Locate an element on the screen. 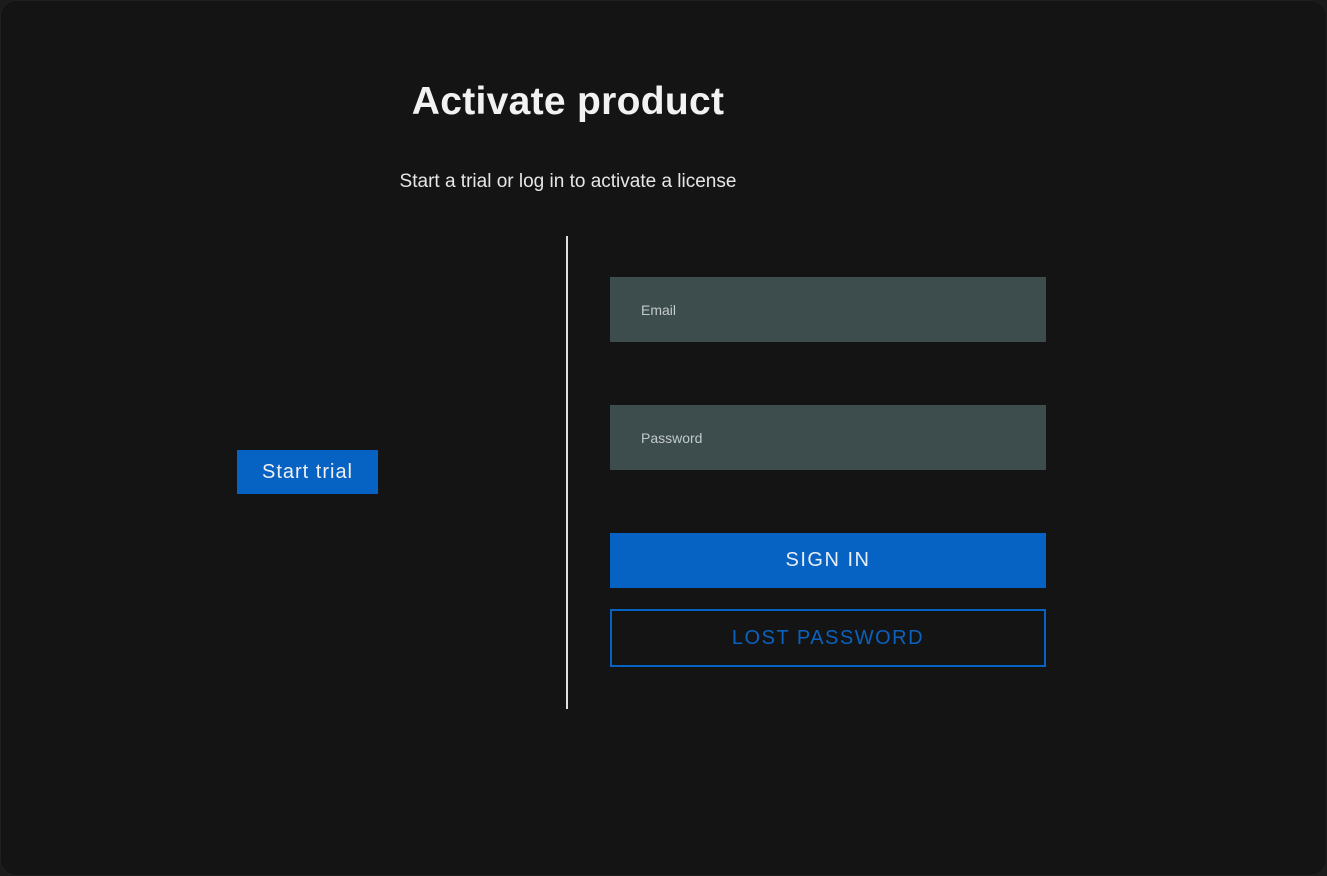  start-trial-button: Start trial is located at coordinates (307, 472).